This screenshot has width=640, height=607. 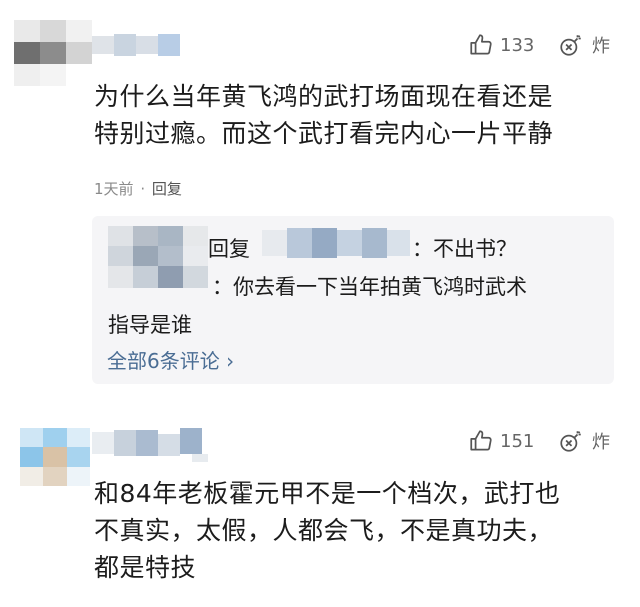 I want to click on all-replies-link: 全部6条评论 ›, so click(x=170, y=359).